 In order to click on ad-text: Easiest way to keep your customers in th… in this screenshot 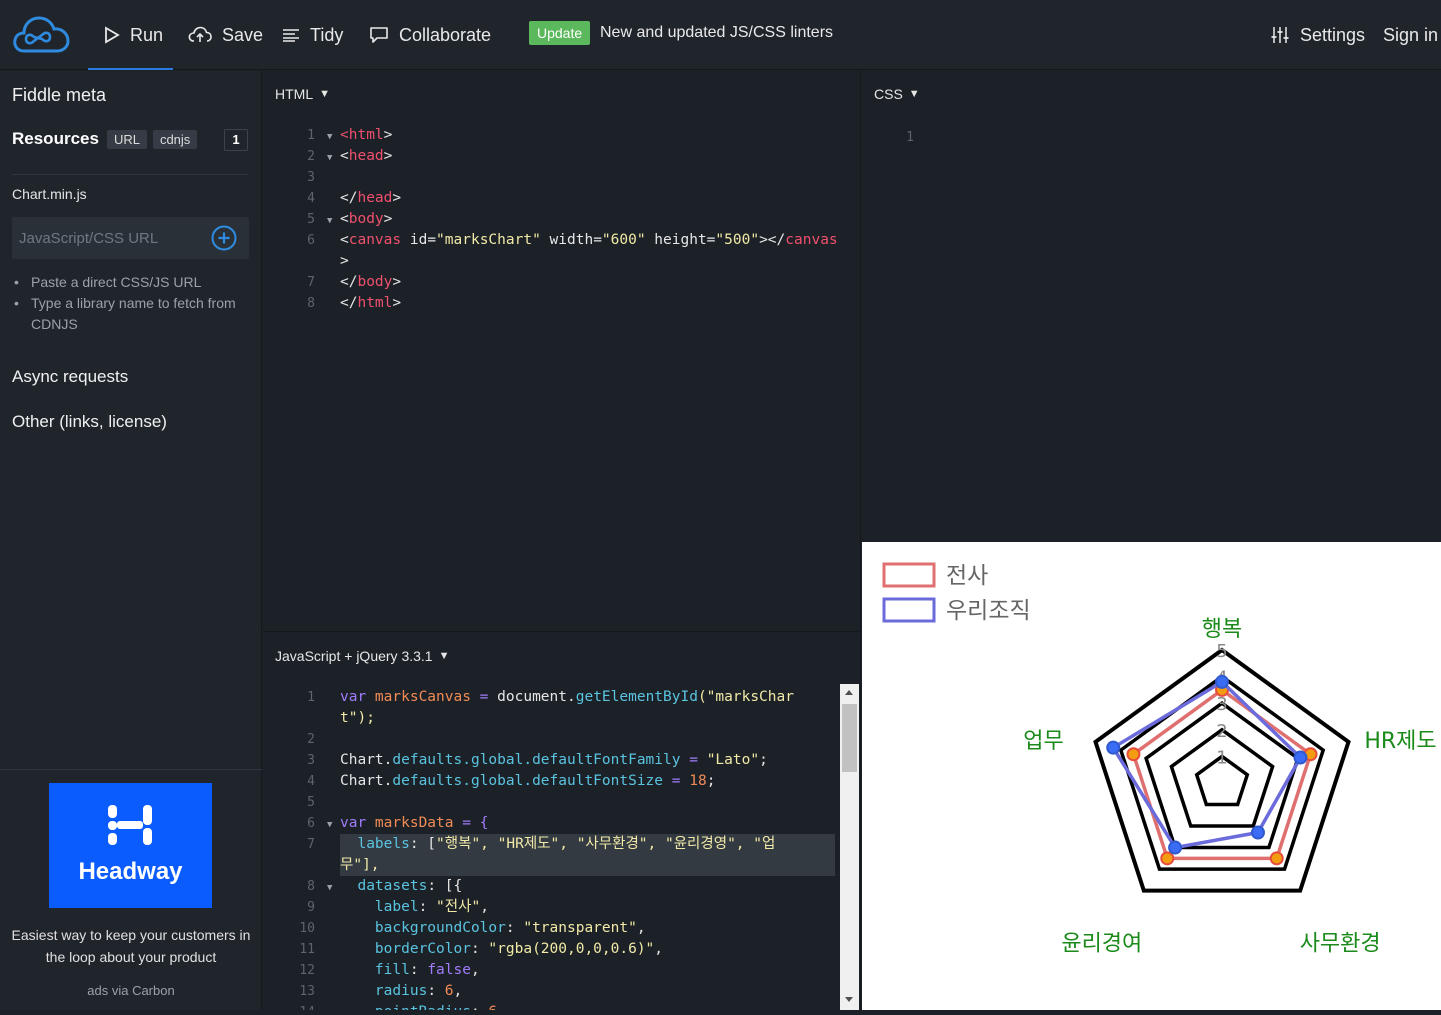, I will do `click(131, 946)`.